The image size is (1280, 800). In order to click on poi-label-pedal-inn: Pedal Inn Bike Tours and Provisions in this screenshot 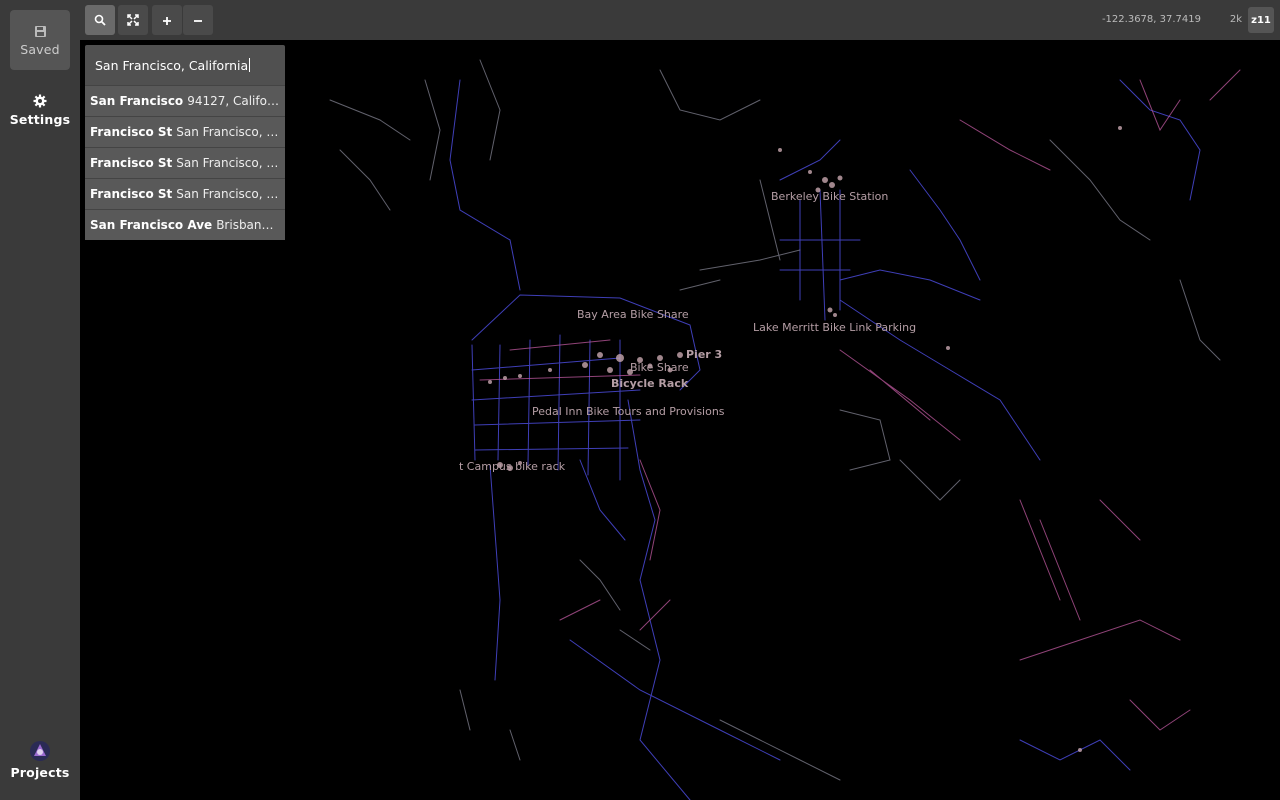, I will do `click(628, 411)`.